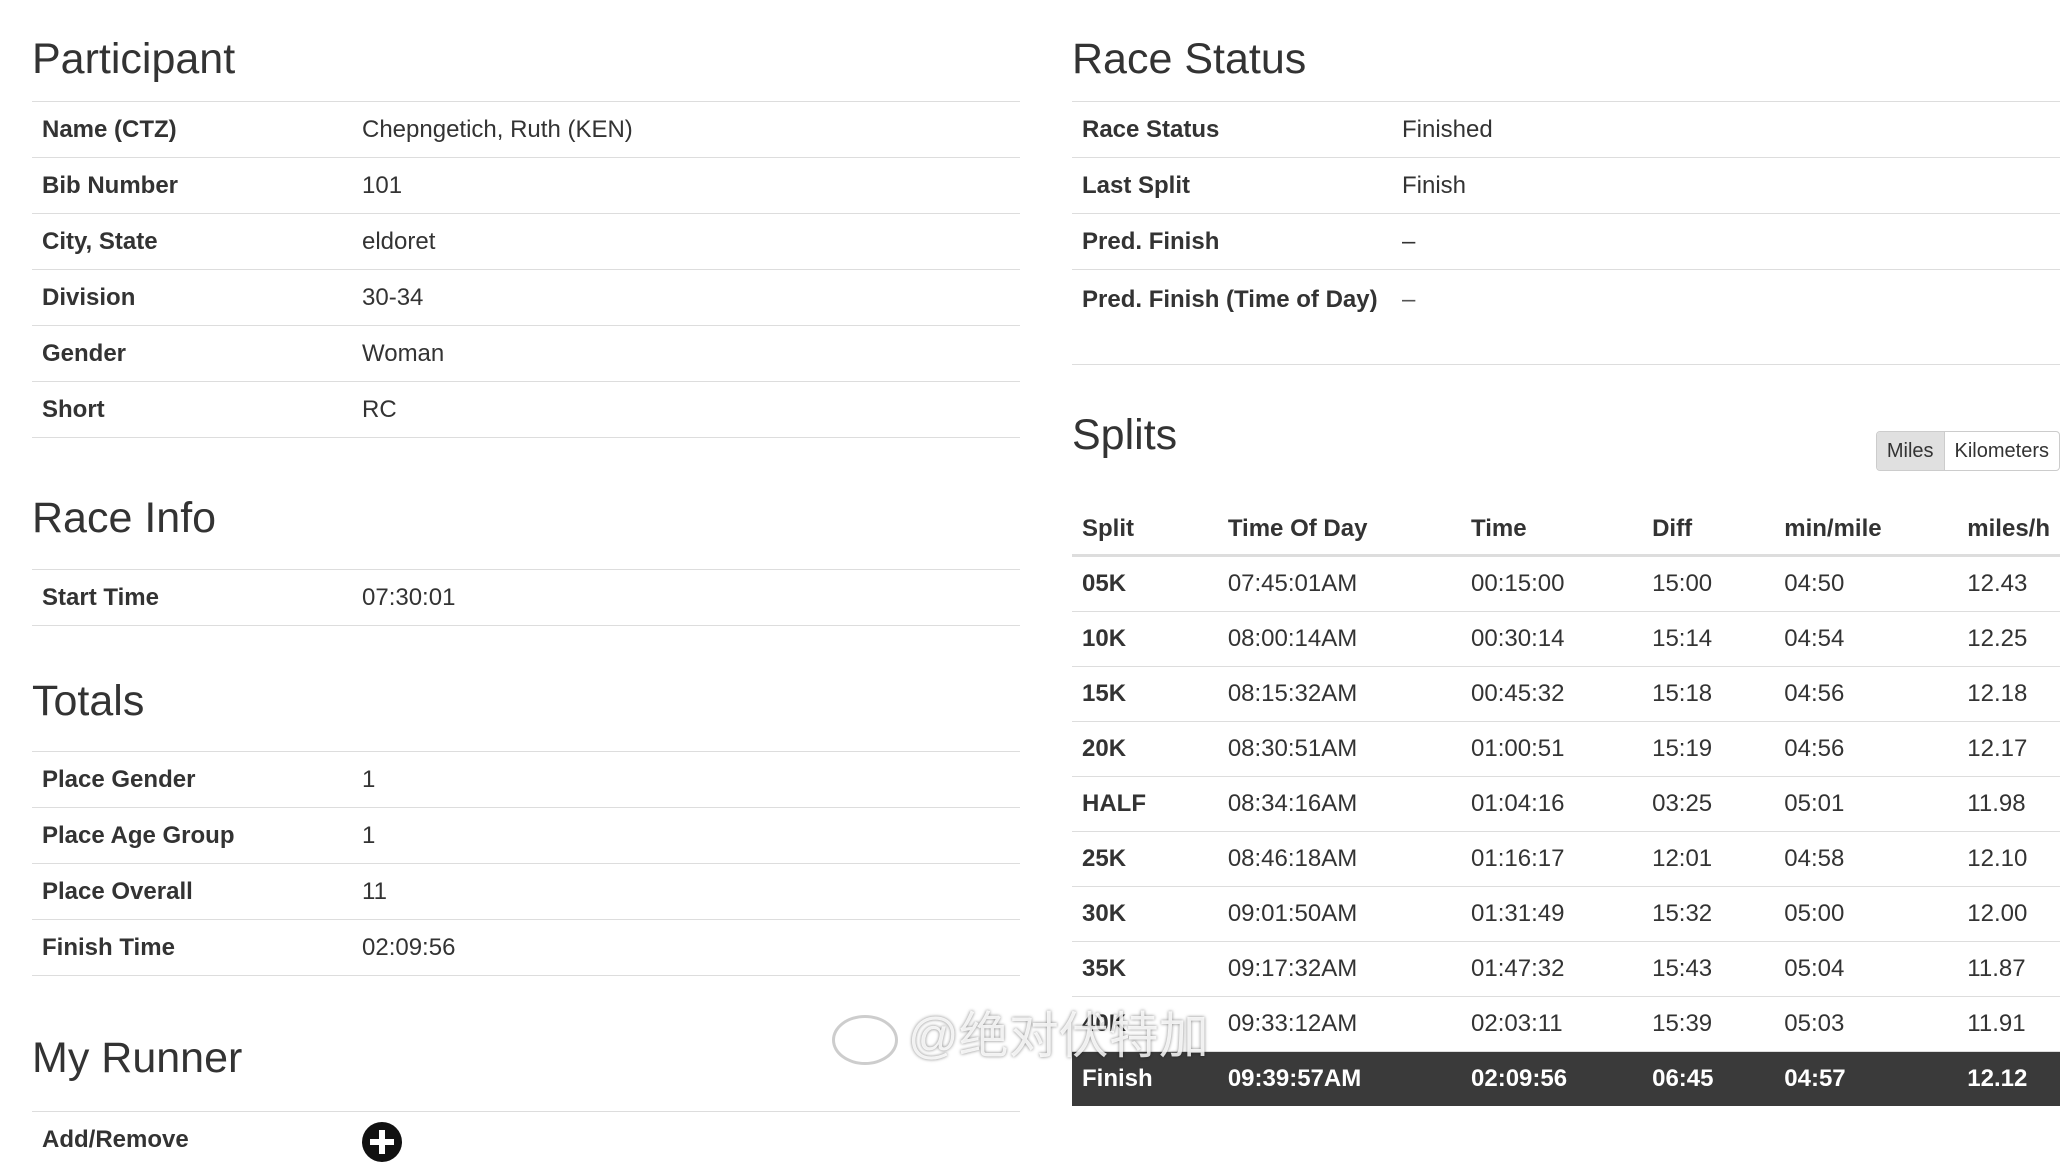  Describe the element at coordinates (526, 504) in the screenshot. I see `race-info-heading: Race Info` at that location.